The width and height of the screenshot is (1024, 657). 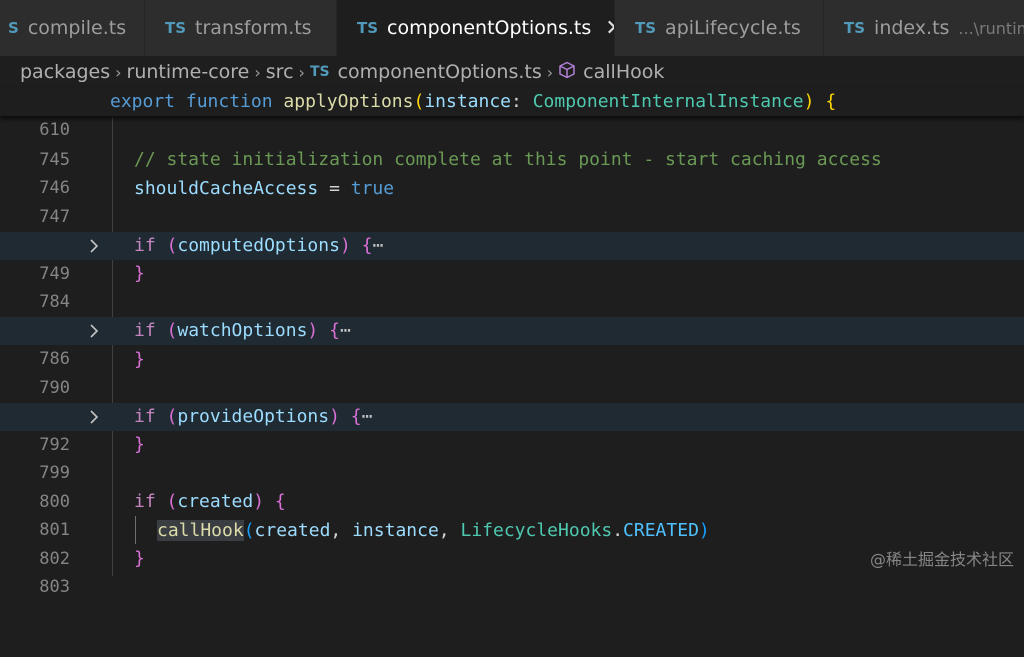 I want to click on code-line: 799 }, so click(x=512, y=445).